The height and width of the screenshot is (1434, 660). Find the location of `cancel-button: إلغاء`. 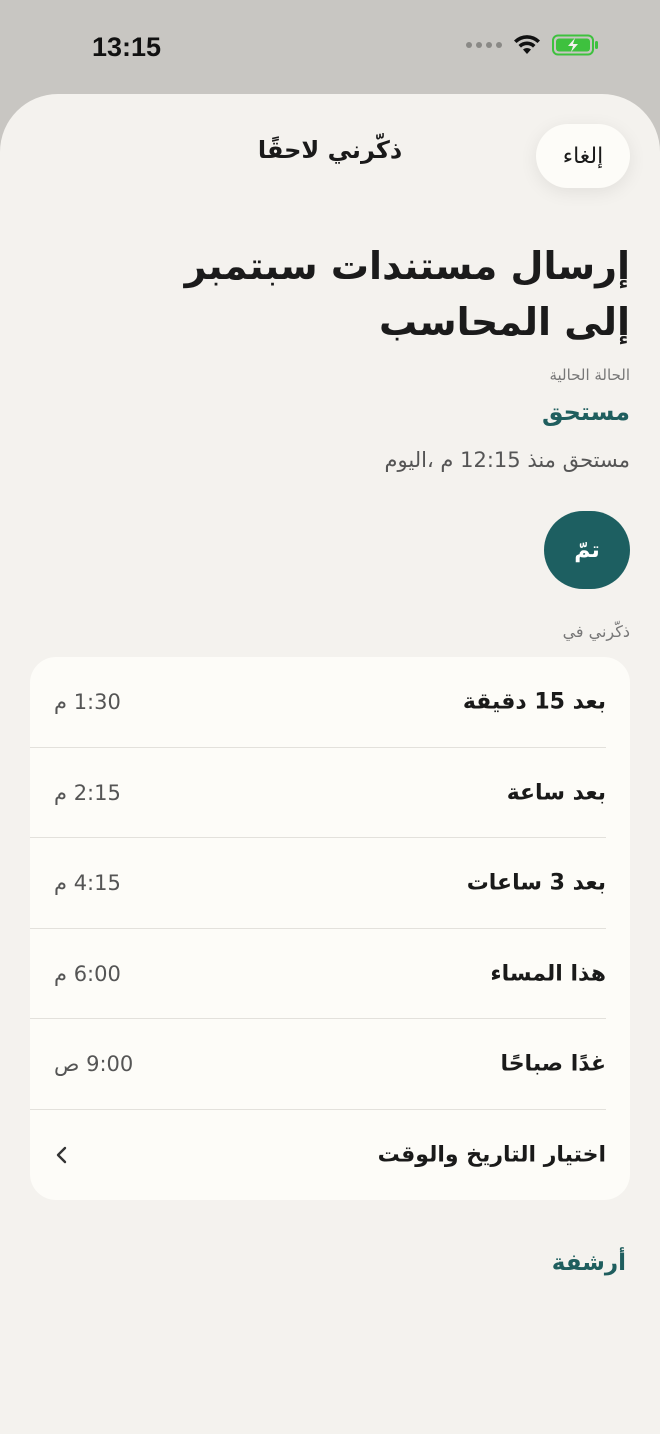

cancel-button: إلغاء is located at coordinates (583, 156).